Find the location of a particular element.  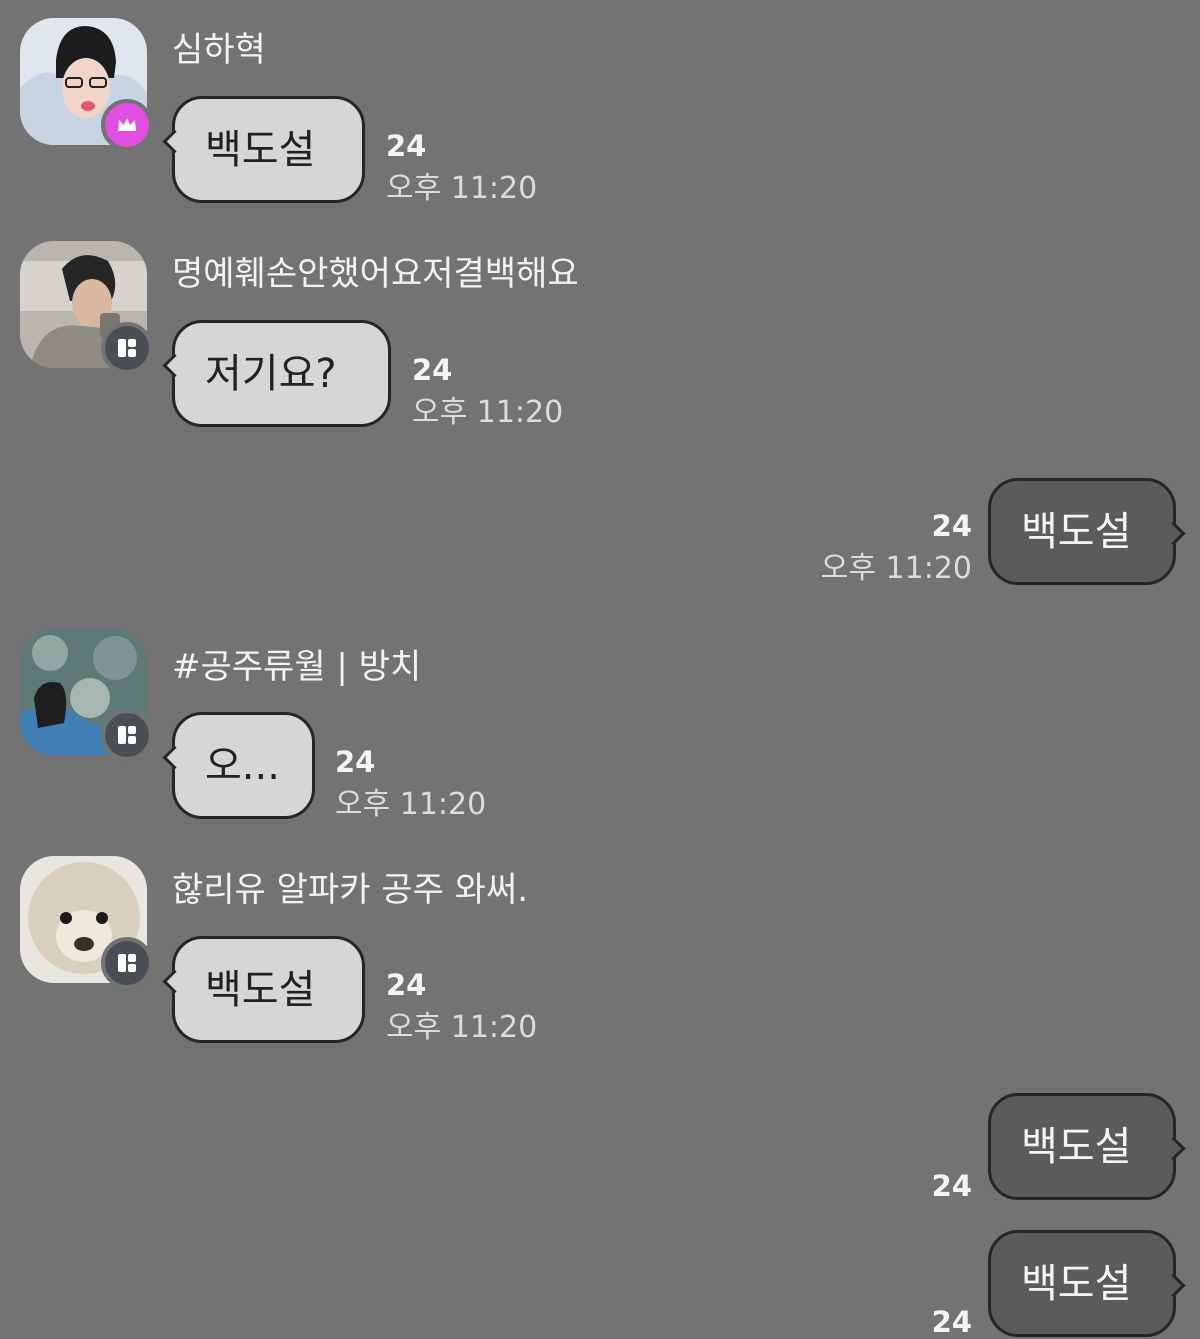

host-badge is located at coordinates (127, 125).